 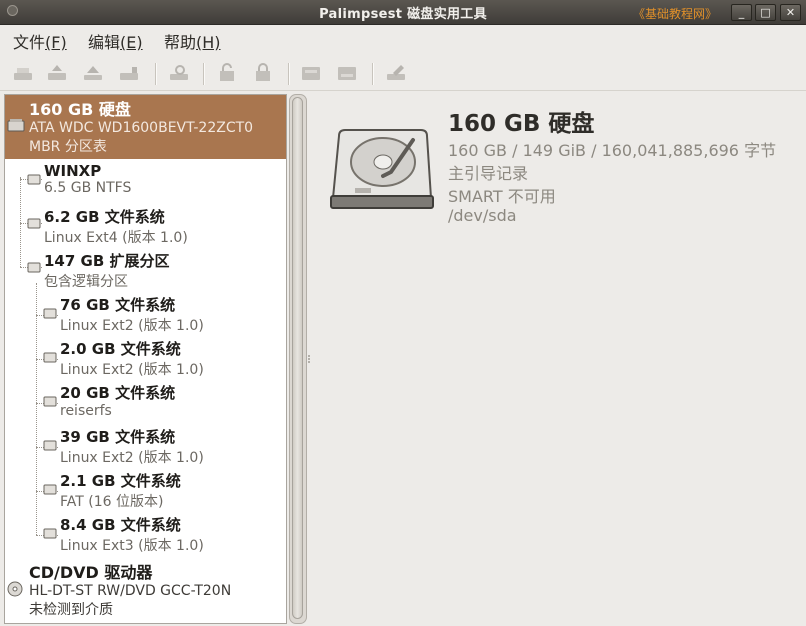 I want to click on pane-resize-handle, so click(x=309, y=359).